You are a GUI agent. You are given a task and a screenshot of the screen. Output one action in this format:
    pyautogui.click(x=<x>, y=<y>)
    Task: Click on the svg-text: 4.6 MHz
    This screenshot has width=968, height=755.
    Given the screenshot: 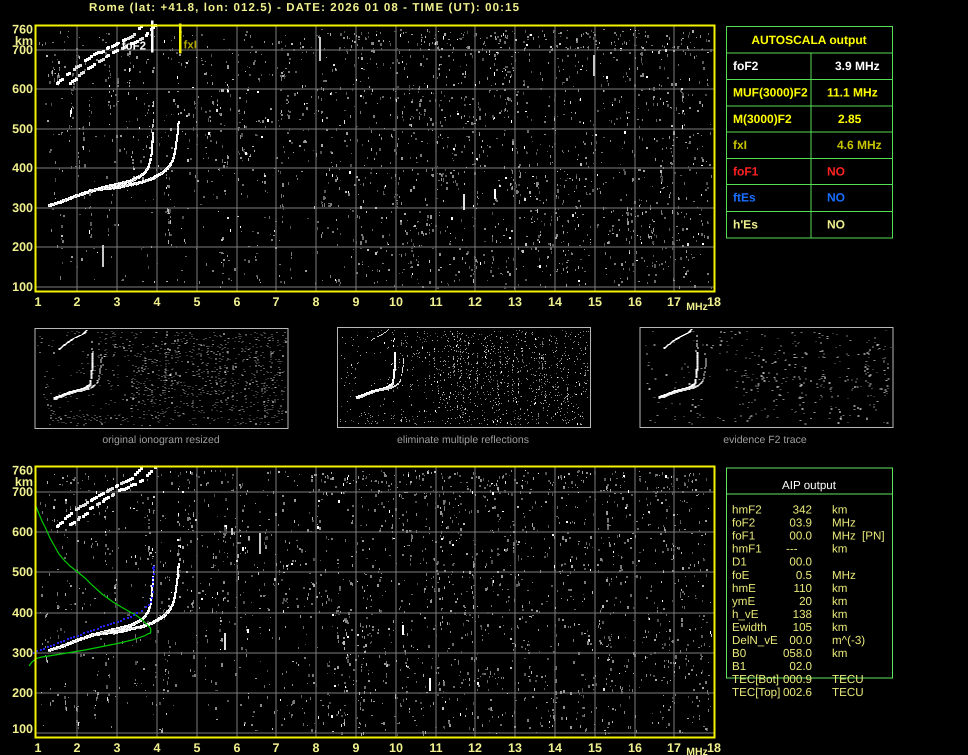 What is the action you would take?
    pyautogui.click(x=859, y=145)
    